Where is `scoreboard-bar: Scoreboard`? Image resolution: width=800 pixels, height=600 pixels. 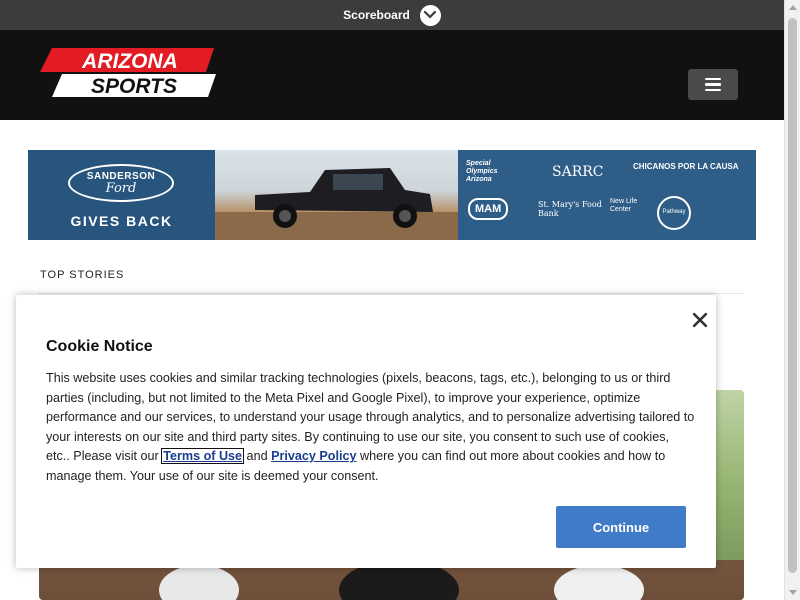
scoreboard-bar: Scoreboard is located at coordinates (392, 15).